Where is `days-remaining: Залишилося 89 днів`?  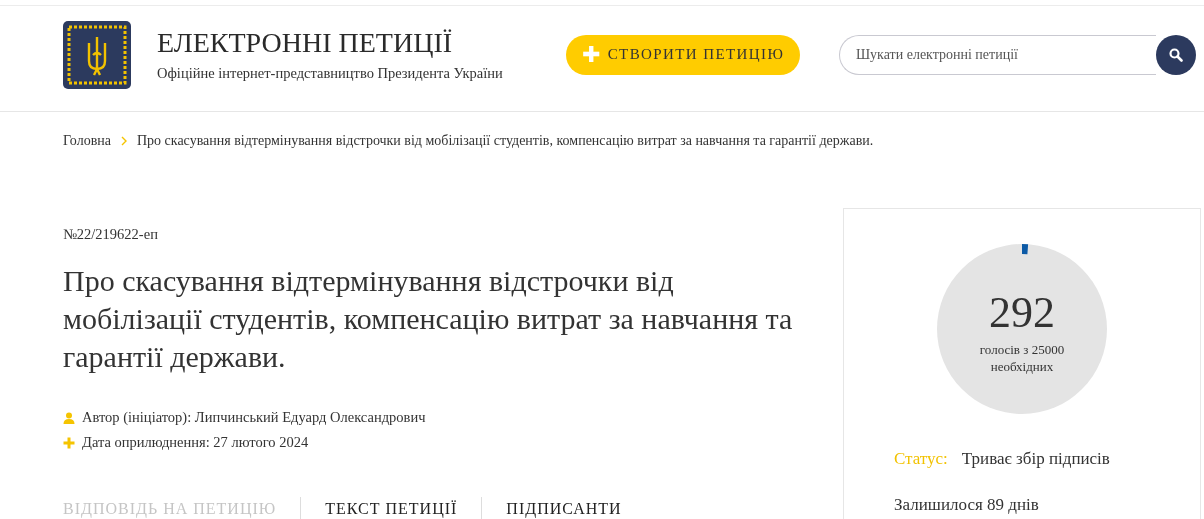 days-remaining: Залишилося 89 днів is located at coordinates (966, 505).